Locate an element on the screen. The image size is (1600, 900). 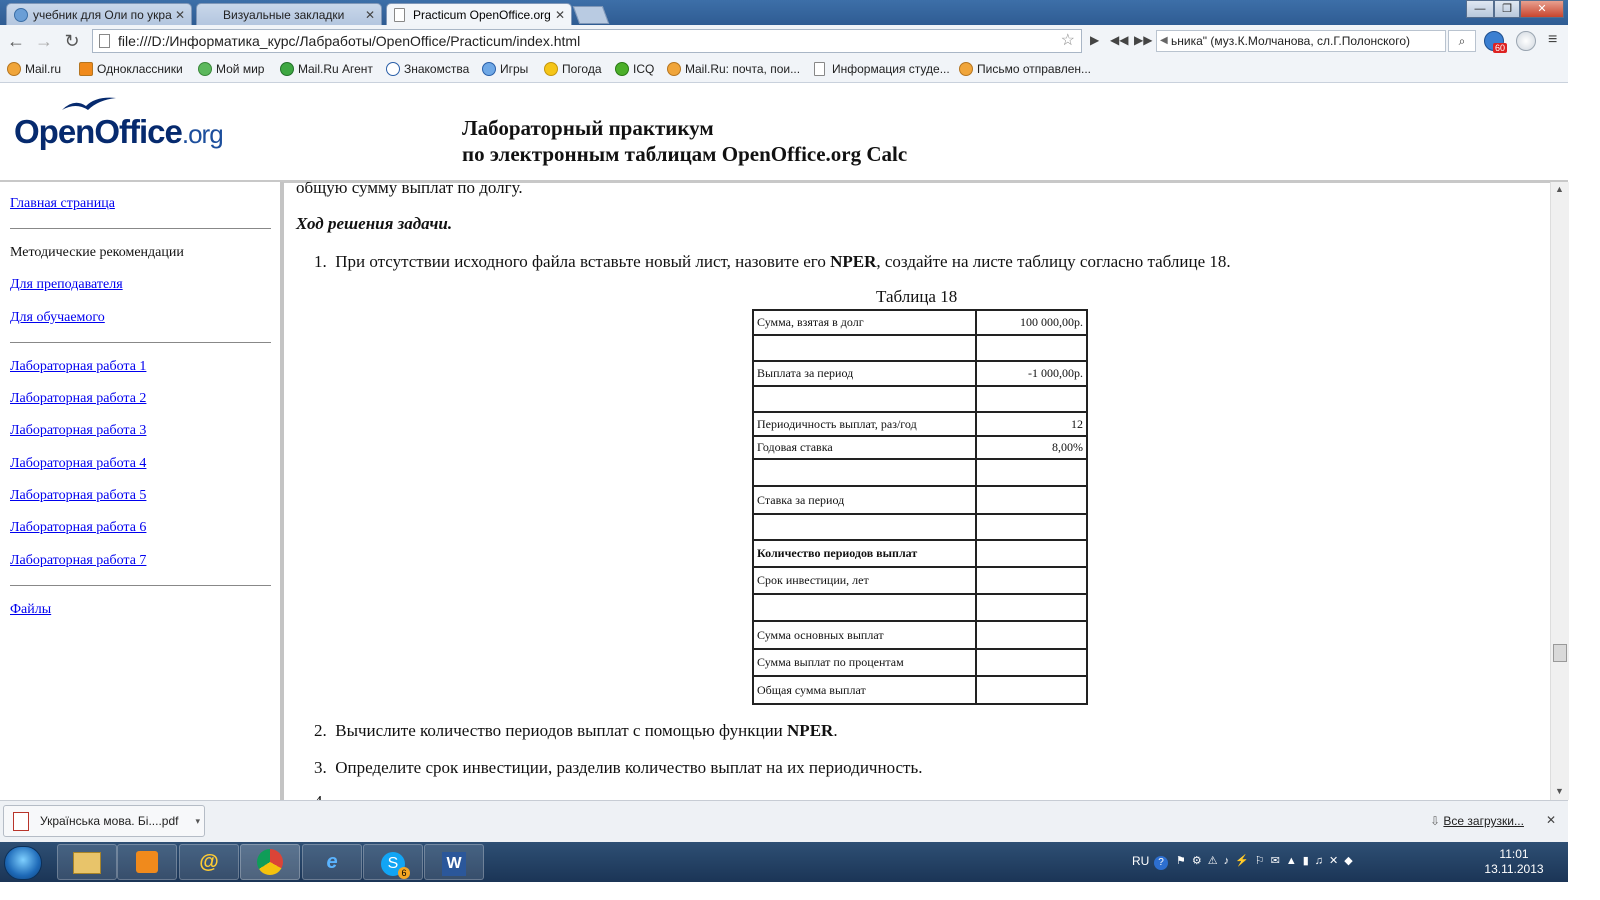
table-row: Выплата за период -1 000,00р. is located at coordinates (920, 373).